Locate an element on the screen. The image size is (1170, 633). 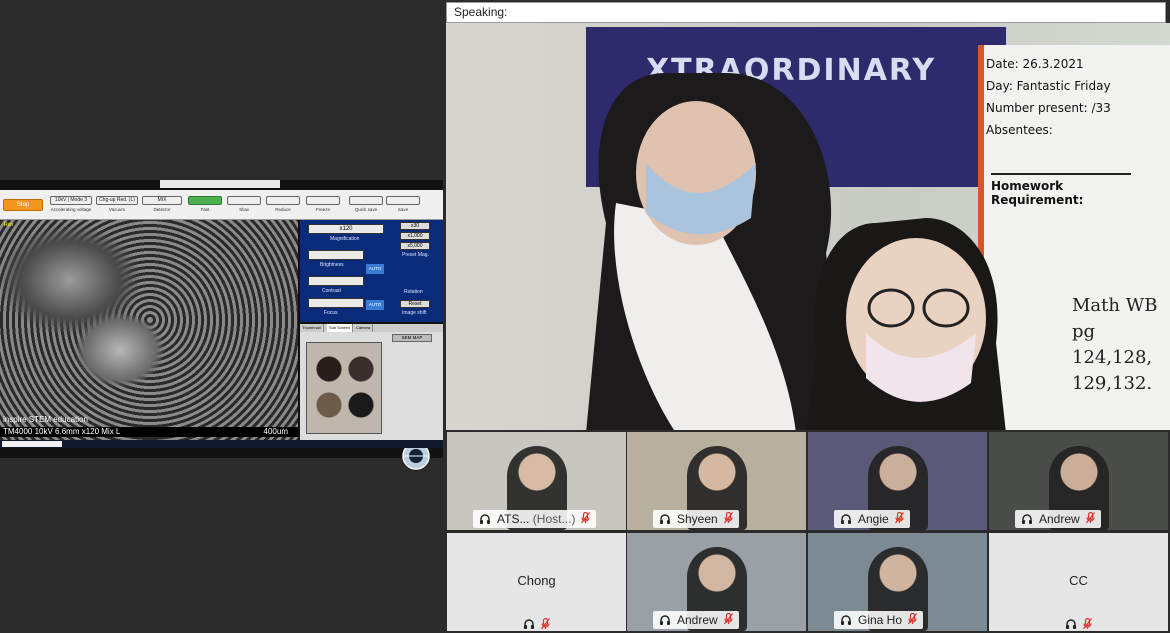
participant-name: Shyeen is located at coordinates (697, 519).